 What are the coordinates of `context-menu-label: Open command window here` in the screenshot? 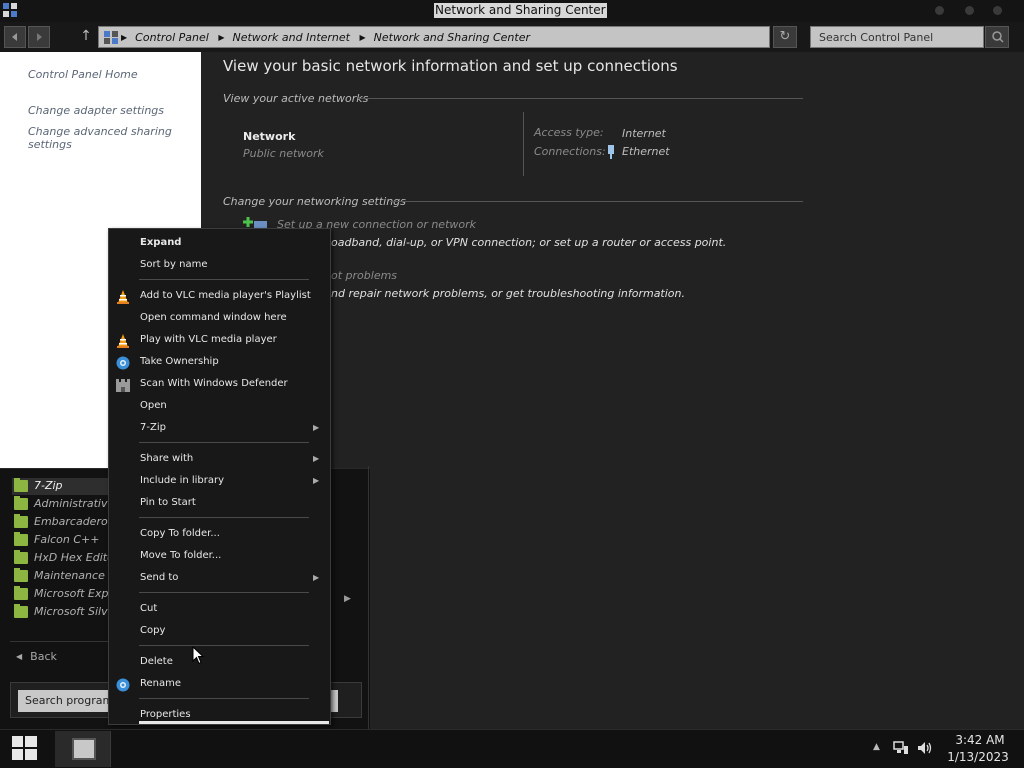 It's located at (213, 317).